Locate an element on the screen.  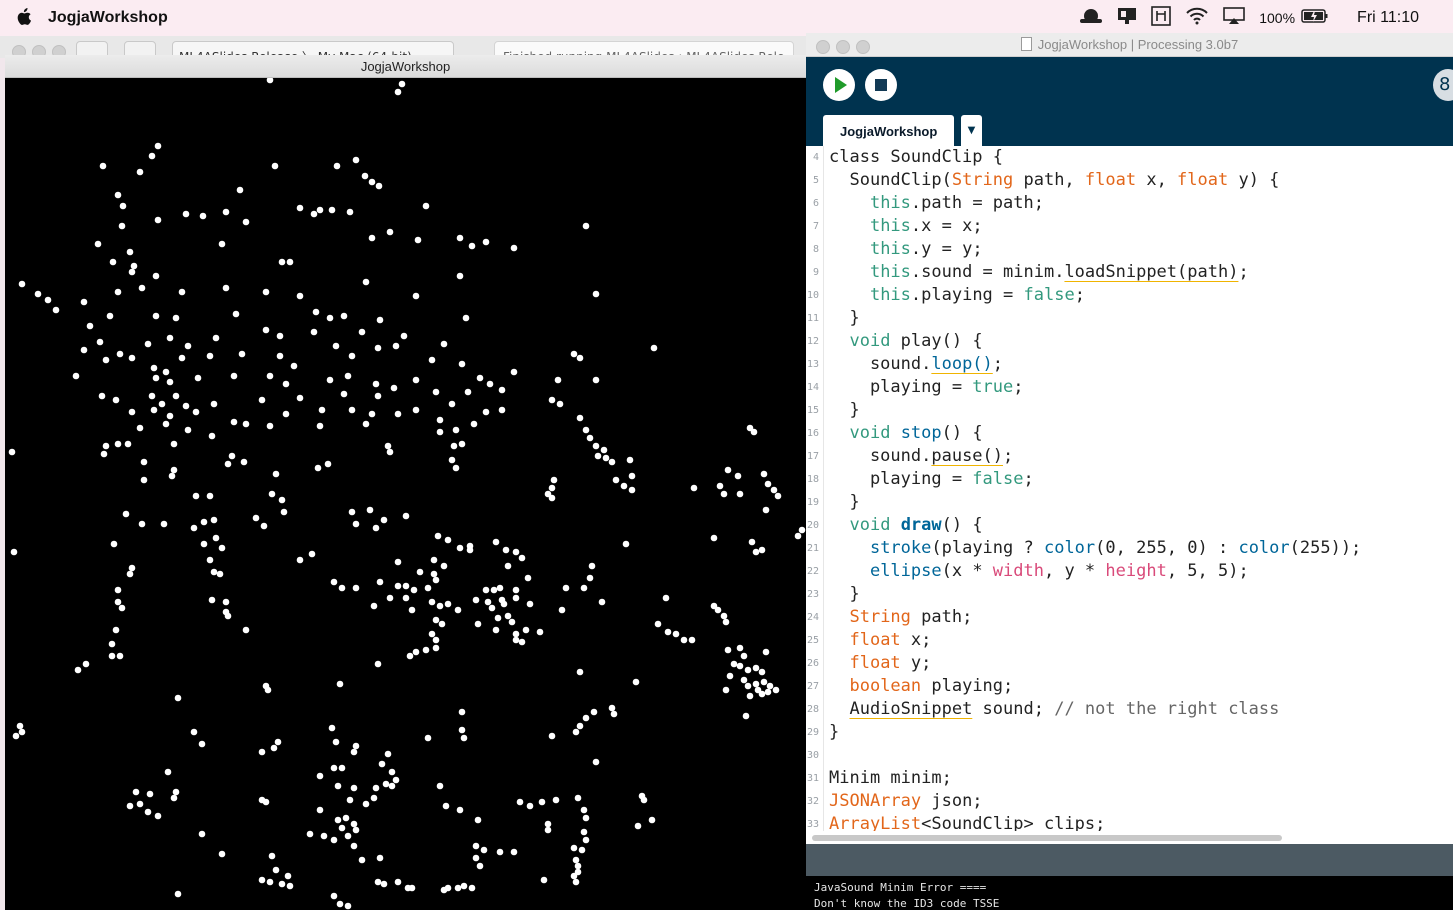
code-line: 17 sound.pause(); is located at coordinates (1129, 456).